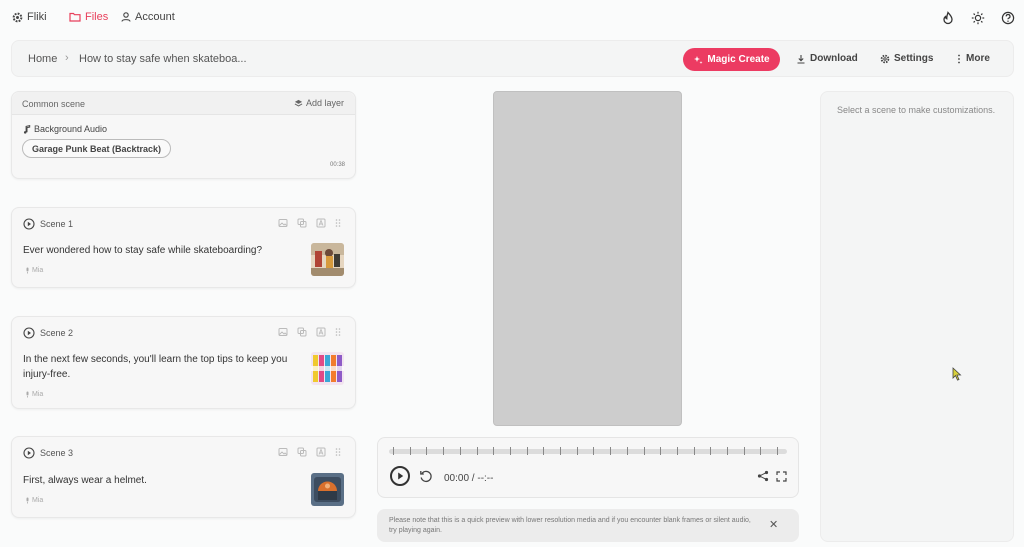 The width and height of the screenshot is (1024, 547). Describe the element at coordinates (801, 59) in the screenshot. I see `download-icon` at that location.